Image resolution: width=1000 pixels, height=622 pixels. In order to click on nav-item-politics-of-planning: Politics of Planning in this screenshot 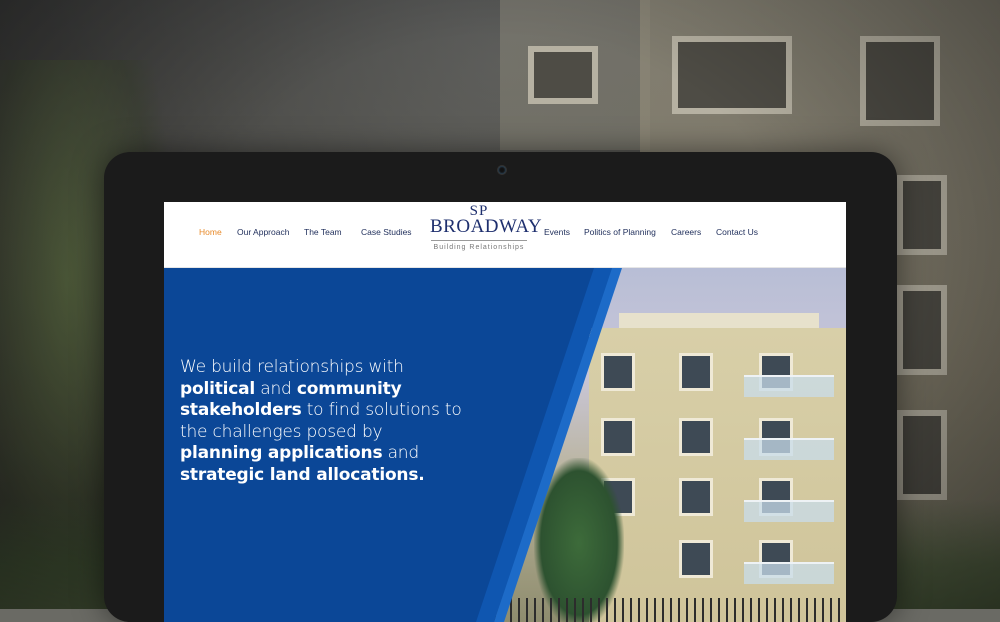, I will do `click(620, 232)`.